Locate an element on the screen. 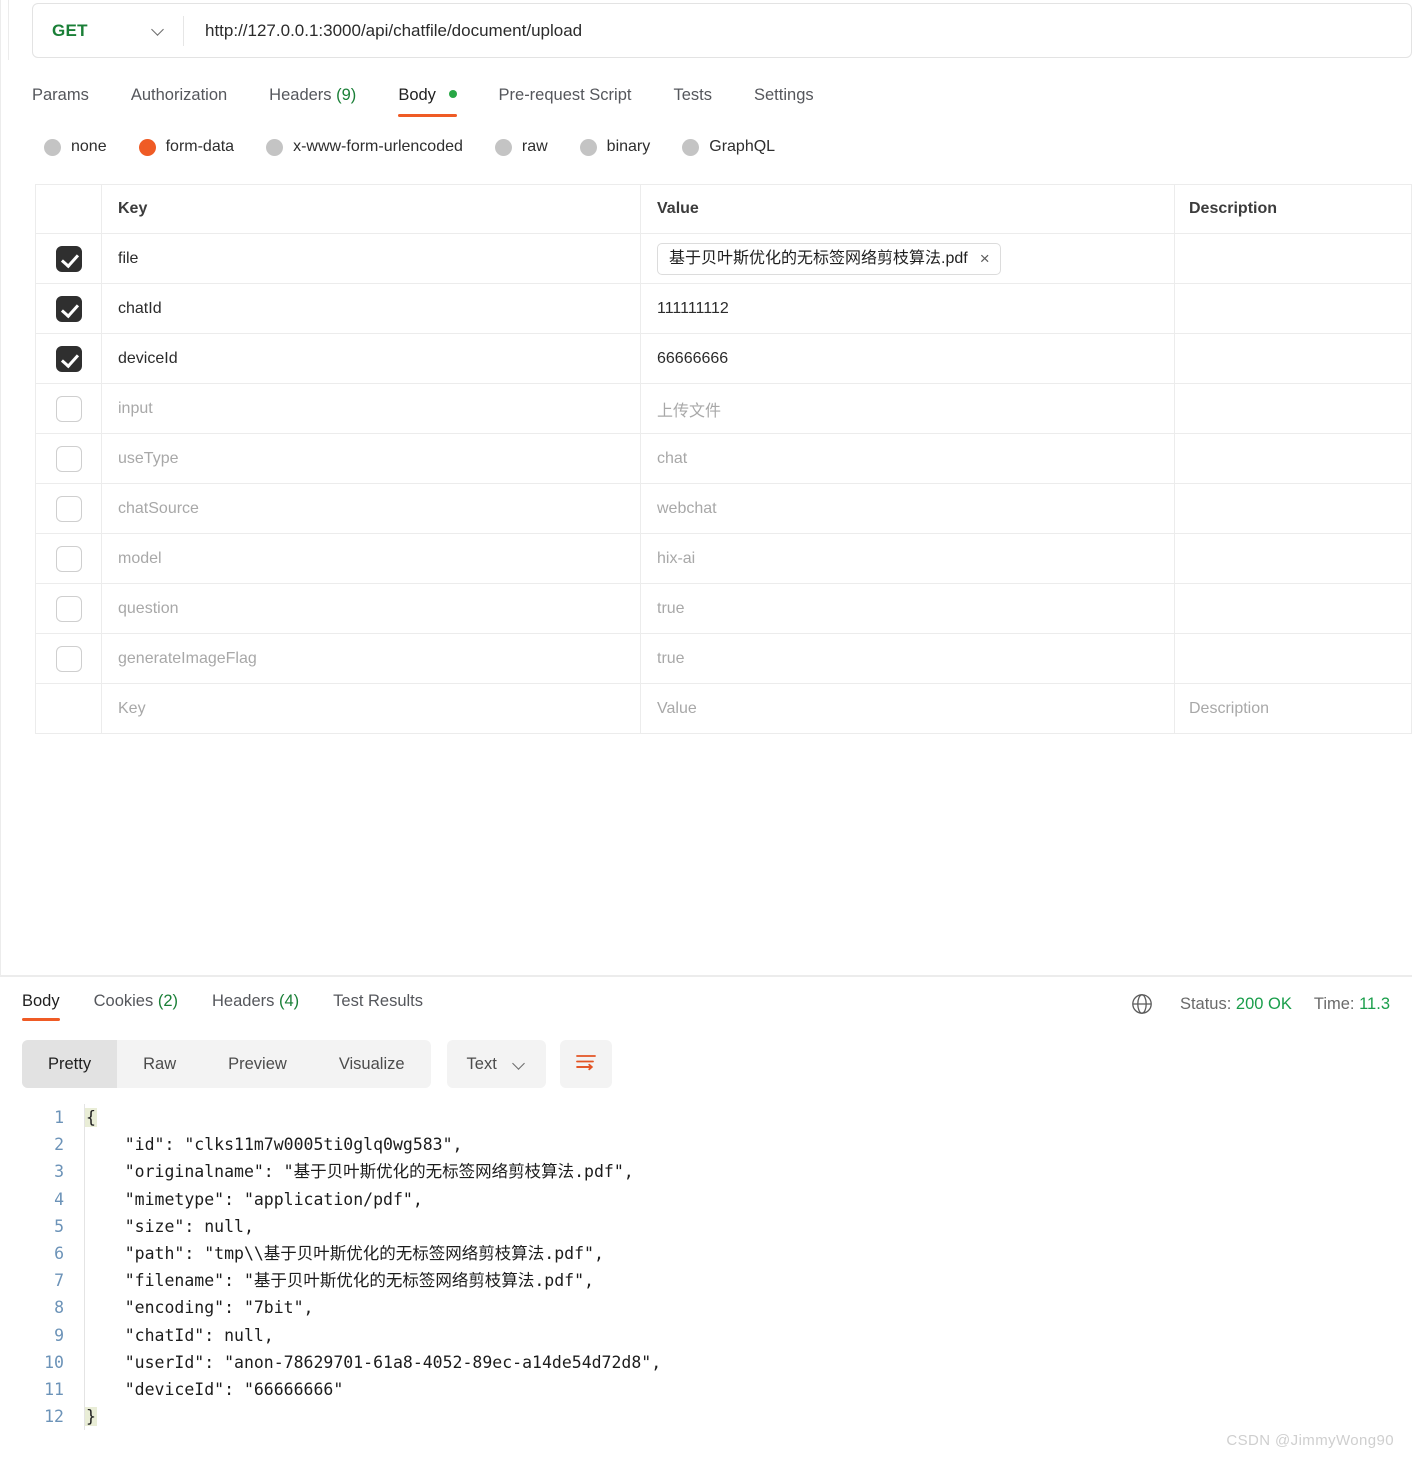  body-type-raw: raw is located at coordinates (521, 147).